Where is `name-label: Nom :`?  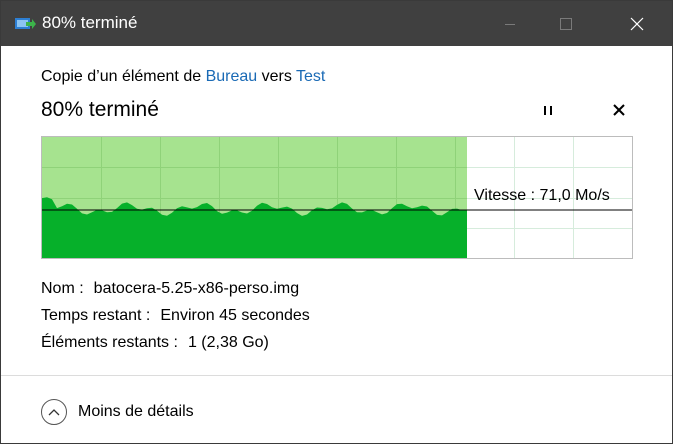 name-label: Nom : is located at coordinates (62, 288).